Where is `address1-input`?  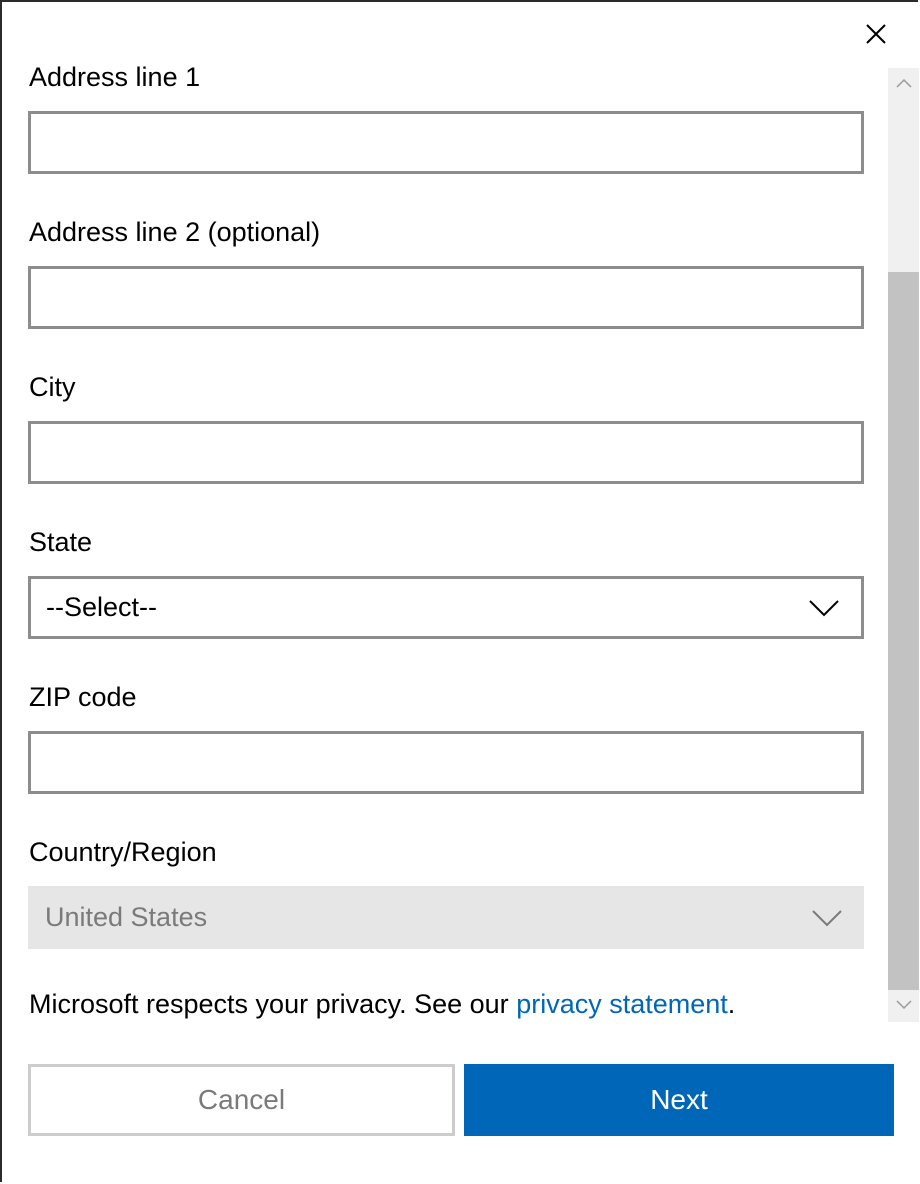
address1-input is located at coordinates (446, 142).